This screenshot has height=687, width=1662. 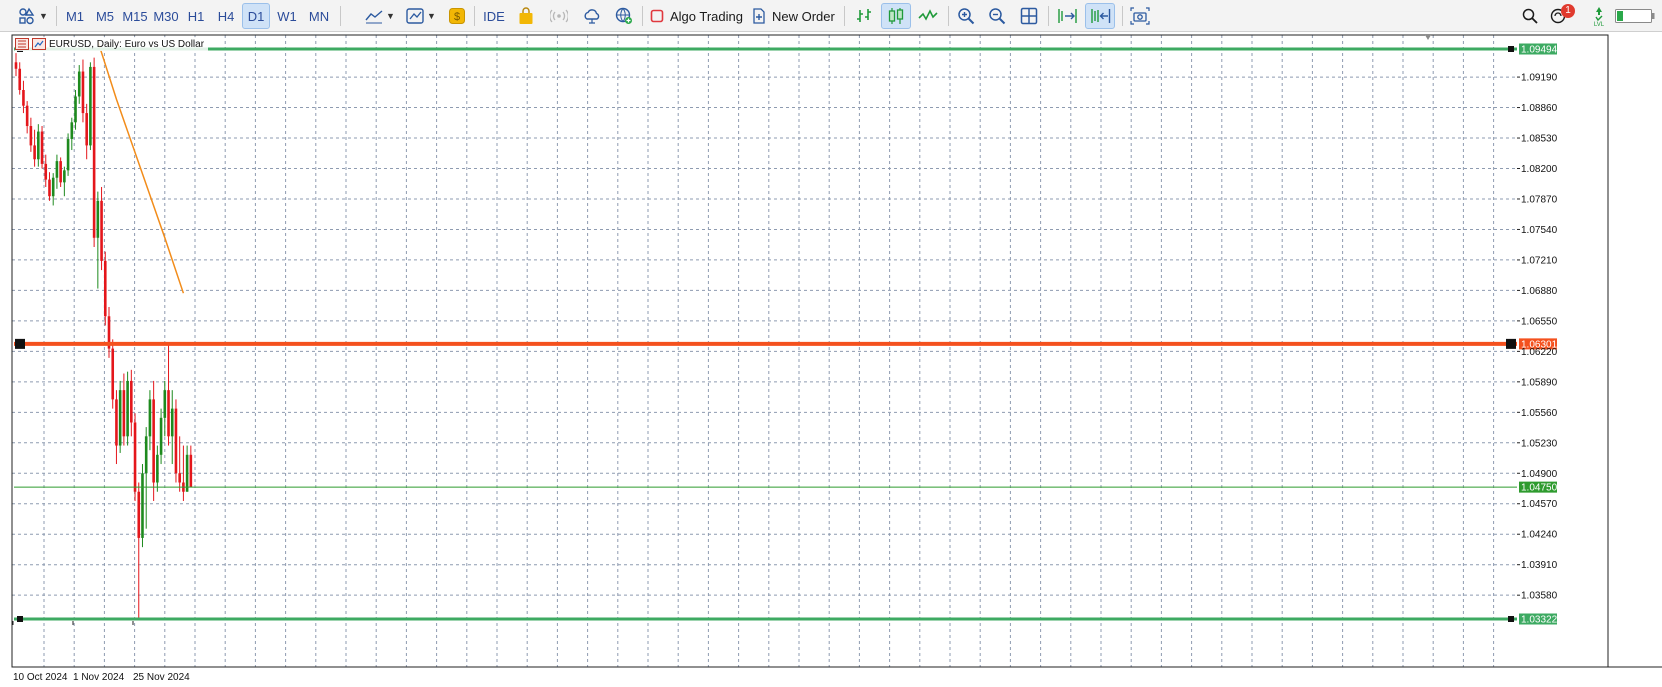 What do you see at coordinates (526, 16) in the screenshot?
I see `market-store-button` at bounding box center [526, 16].